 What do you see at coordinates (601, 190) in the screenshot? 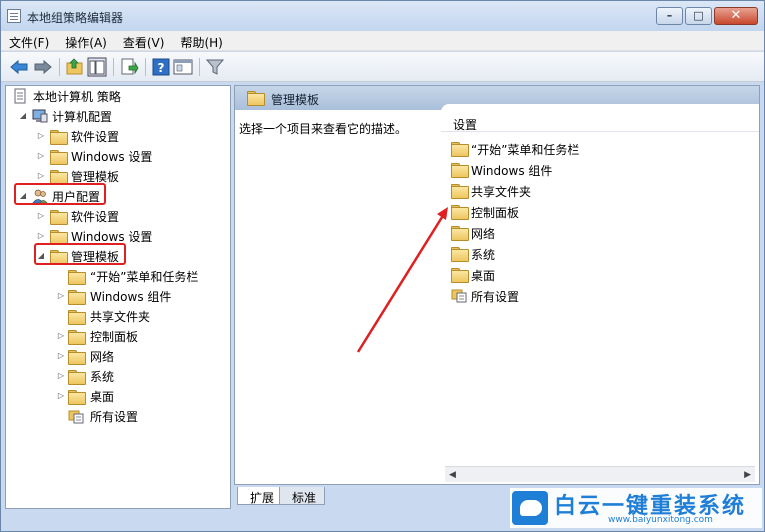
I see `list-item-shared-folders: 共享文件夹` at bounding box center [601, 190].